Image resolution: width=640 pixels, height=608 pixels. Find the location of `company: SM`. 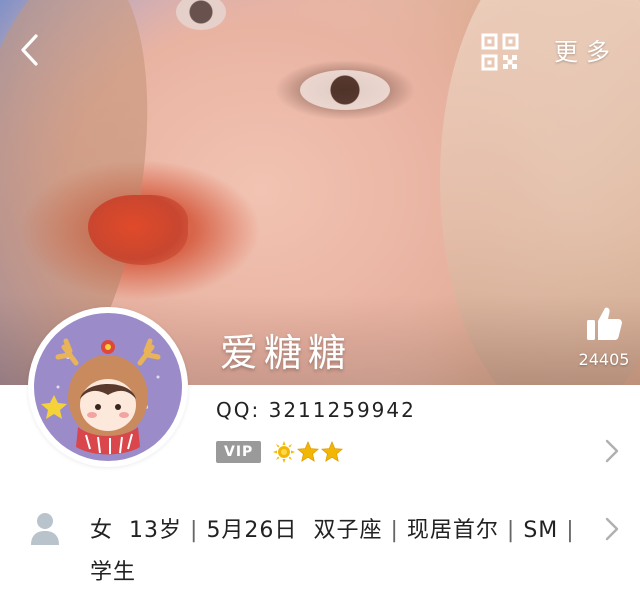

company: SM is located at coordinates (541, 530).